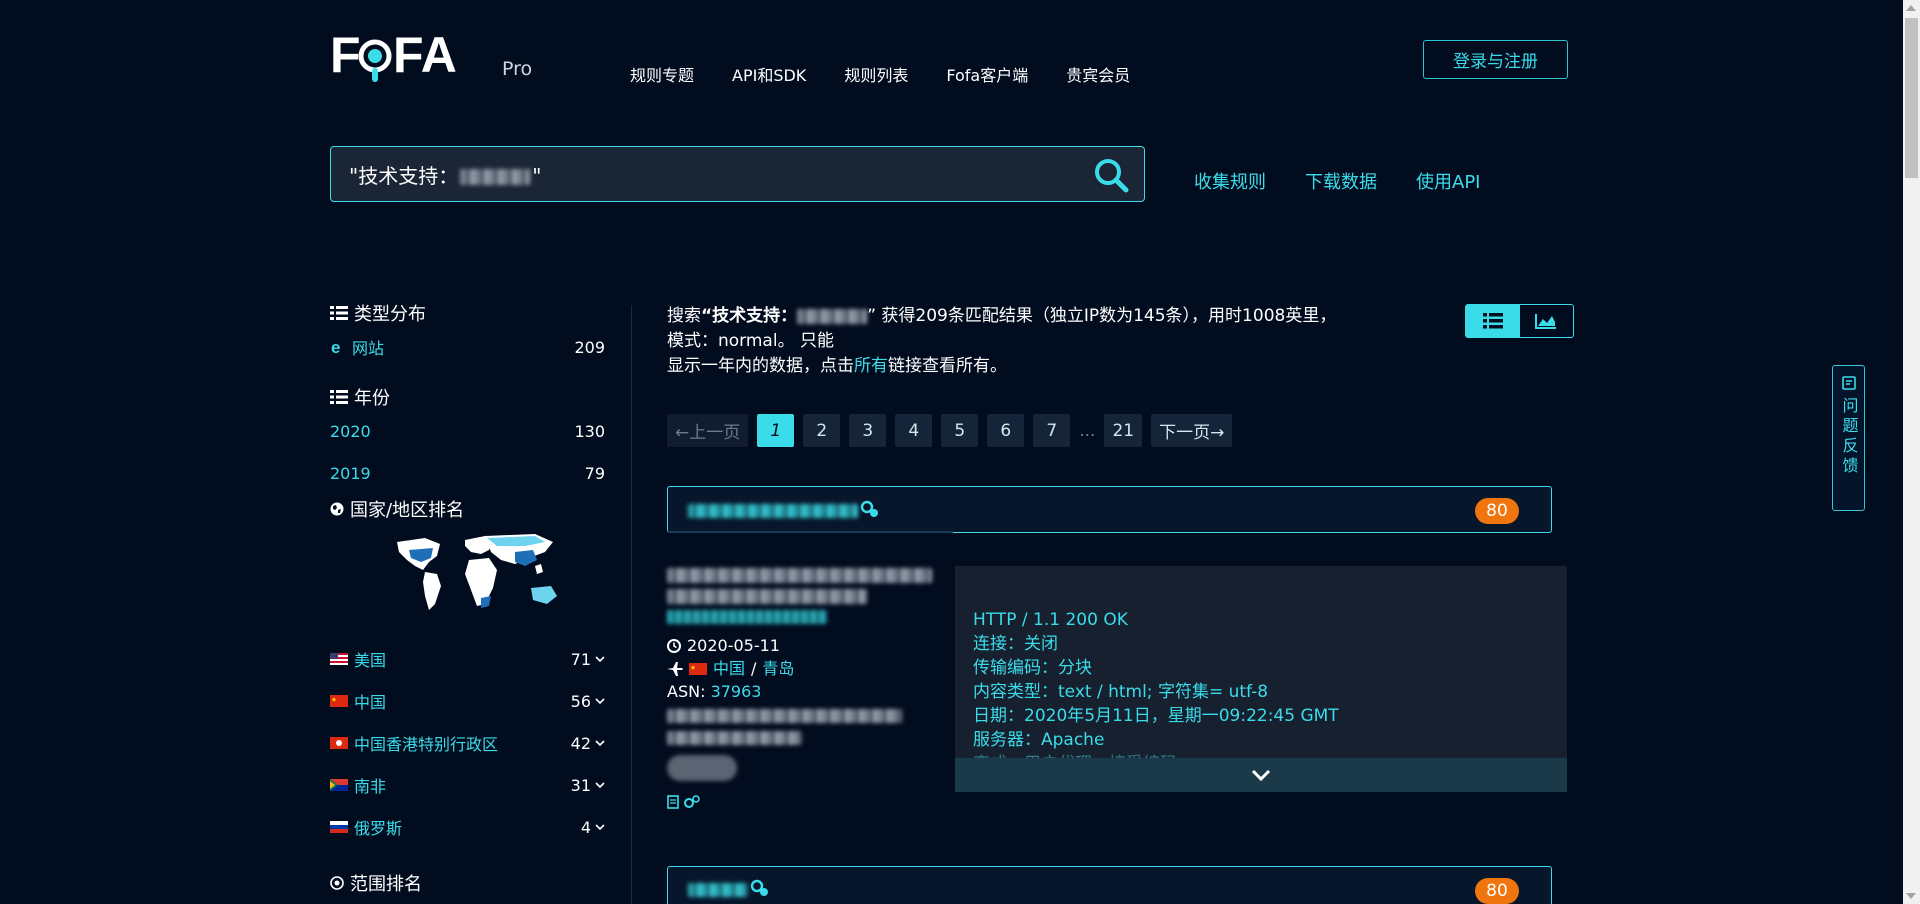 The width and height of the screenshot is (1920, 904). What do you see at coordinates (467, 659) in the screenshot?
I see `country-item-usa: 美国 71` at bounding box center [467, 659].